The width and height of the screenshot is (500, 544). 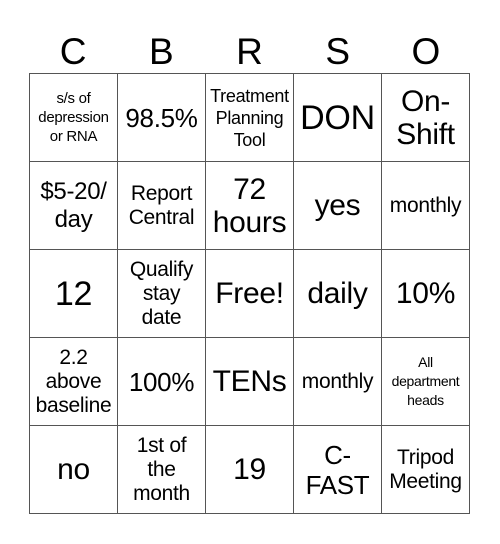 What do you see at coordinates (250, 470) in the screenshot?
I see `bingo-cell: 19` at bounding box center [250, 470].